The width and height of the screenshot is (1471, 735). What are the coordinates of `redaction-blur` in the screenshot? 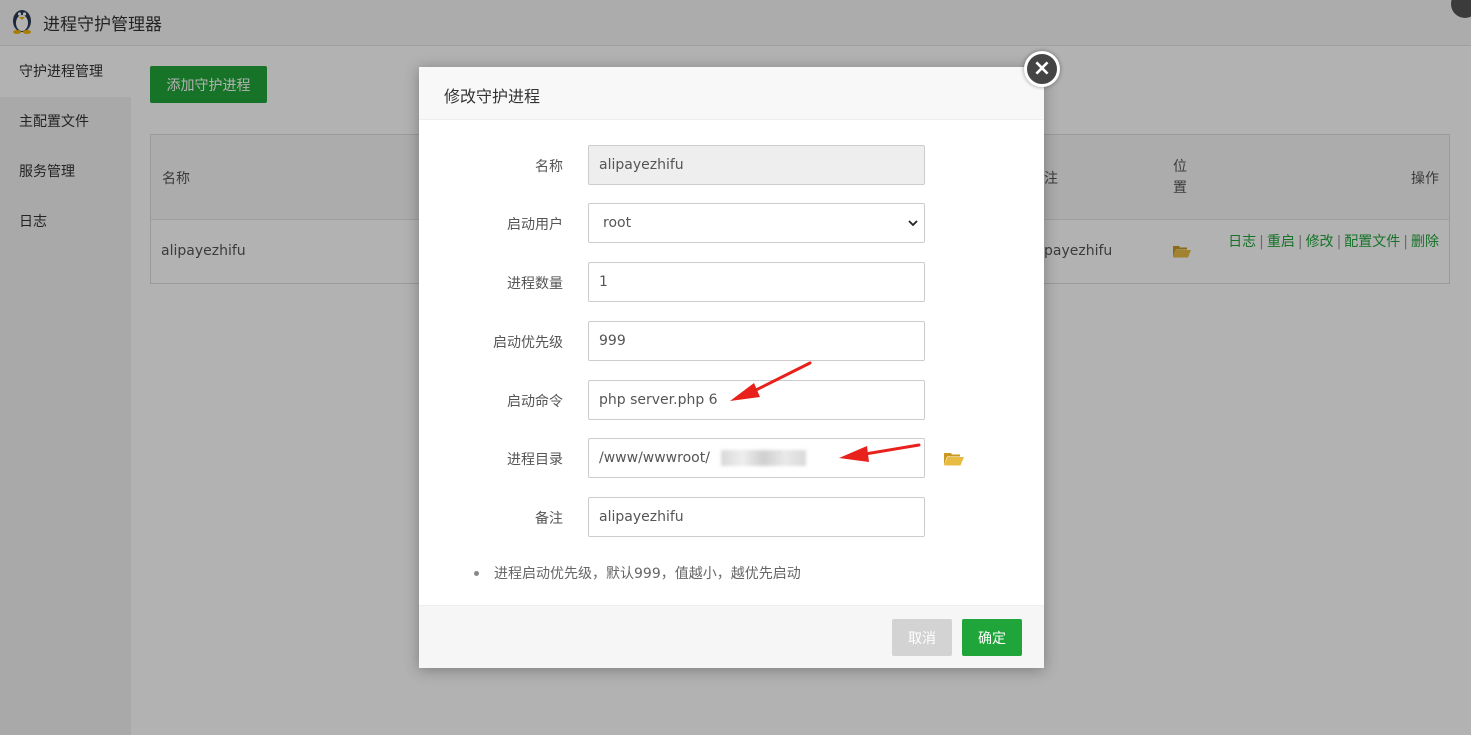 It's located at (763, 458).